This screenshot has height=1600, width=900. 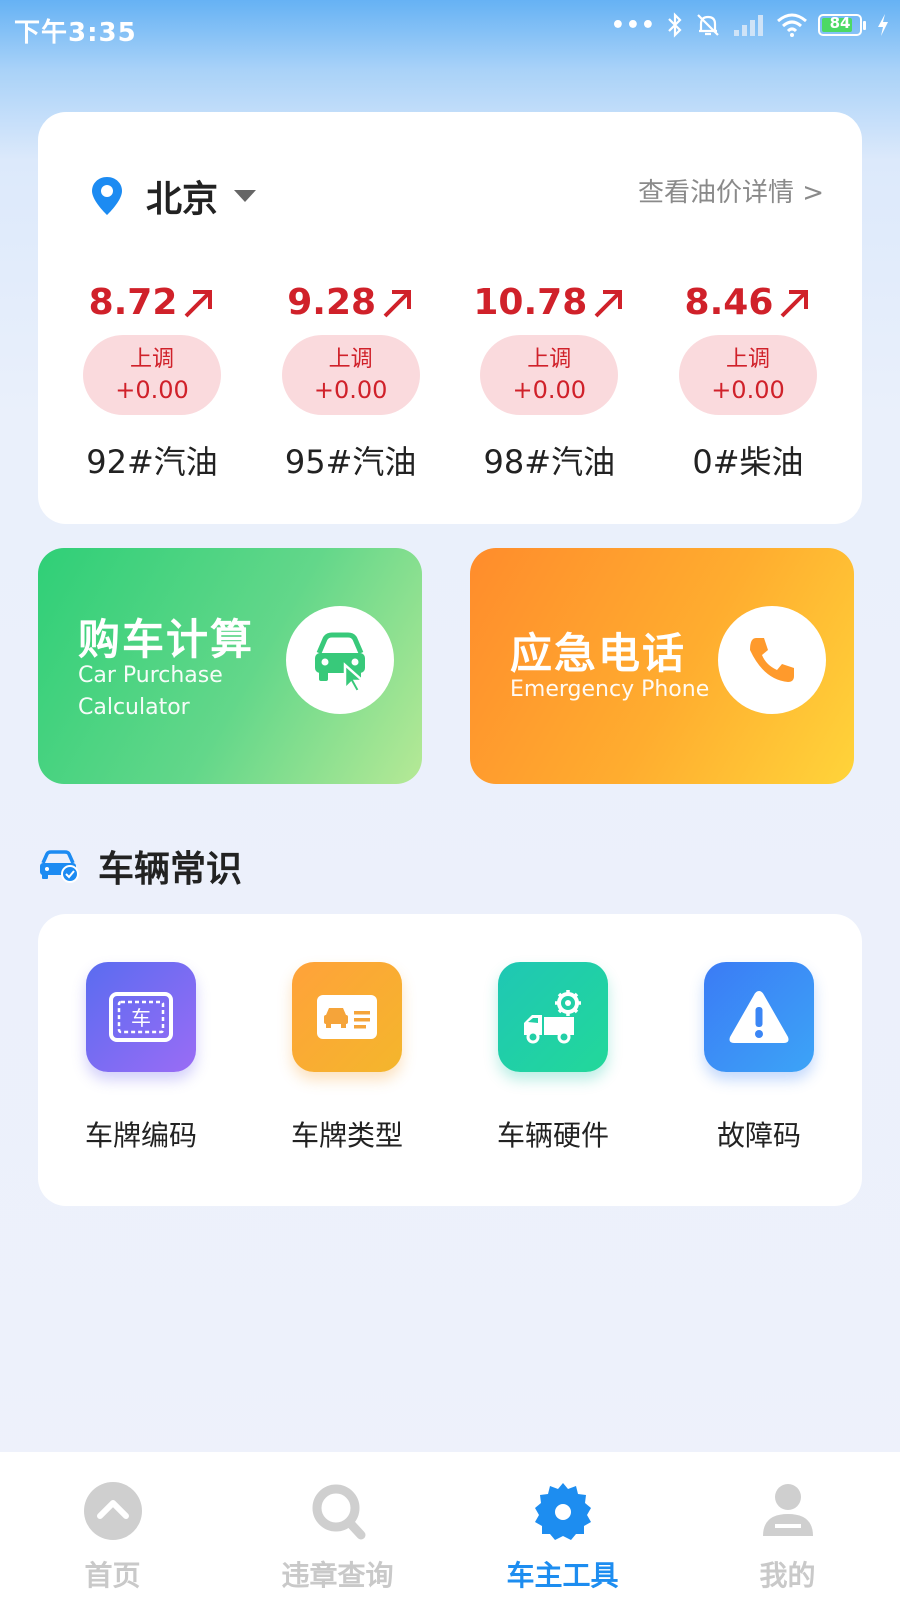 What do you see at coordinates (675, 25) in the screenshot?
I see `bluetooth-icon` at bounding box center [675, 25].